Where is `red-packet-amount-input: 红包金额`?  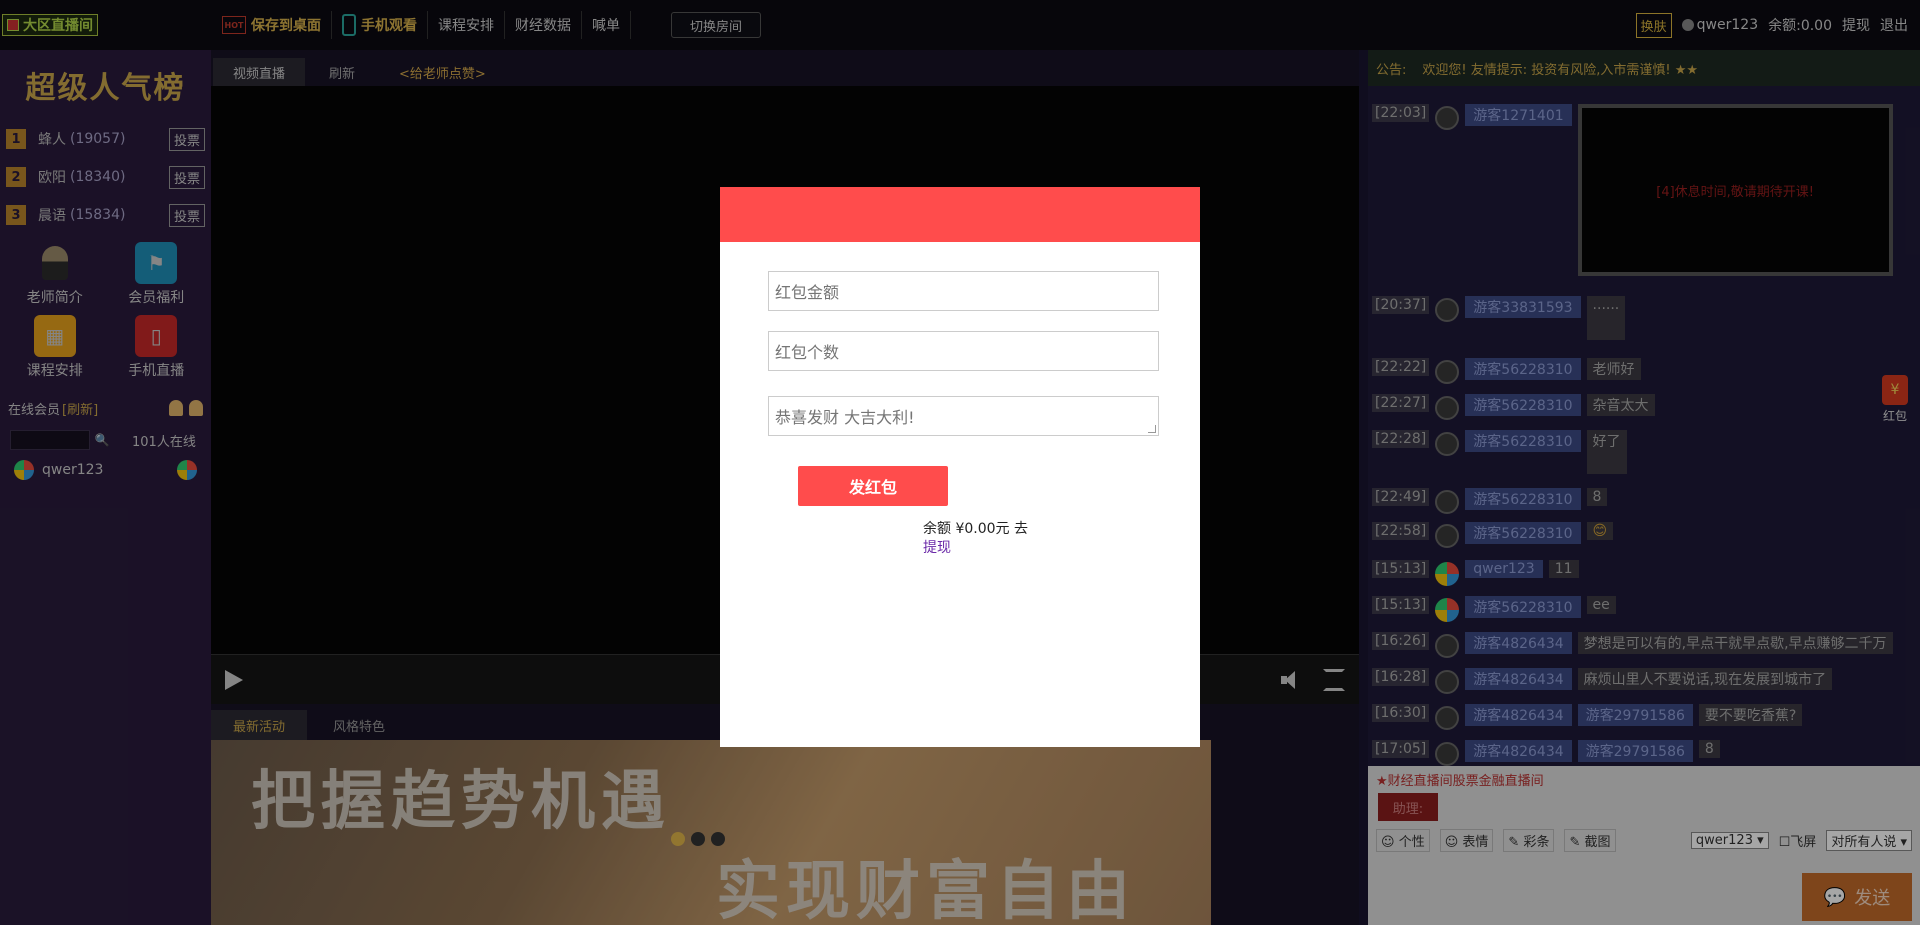
red-packet-amount-input: 红包金额 is located at coordinates (963, 291).